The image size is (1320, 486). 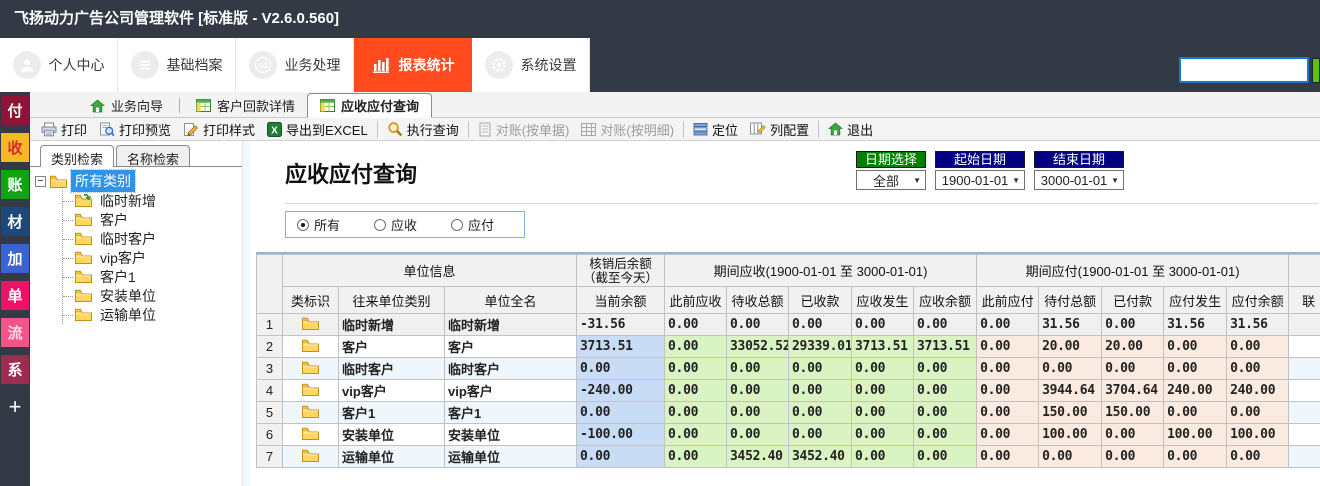 What do you see at coordinates (152, 200) in the screenshot?
I see `tree-item-1: 临时新增` at bounding box center [152, 200].